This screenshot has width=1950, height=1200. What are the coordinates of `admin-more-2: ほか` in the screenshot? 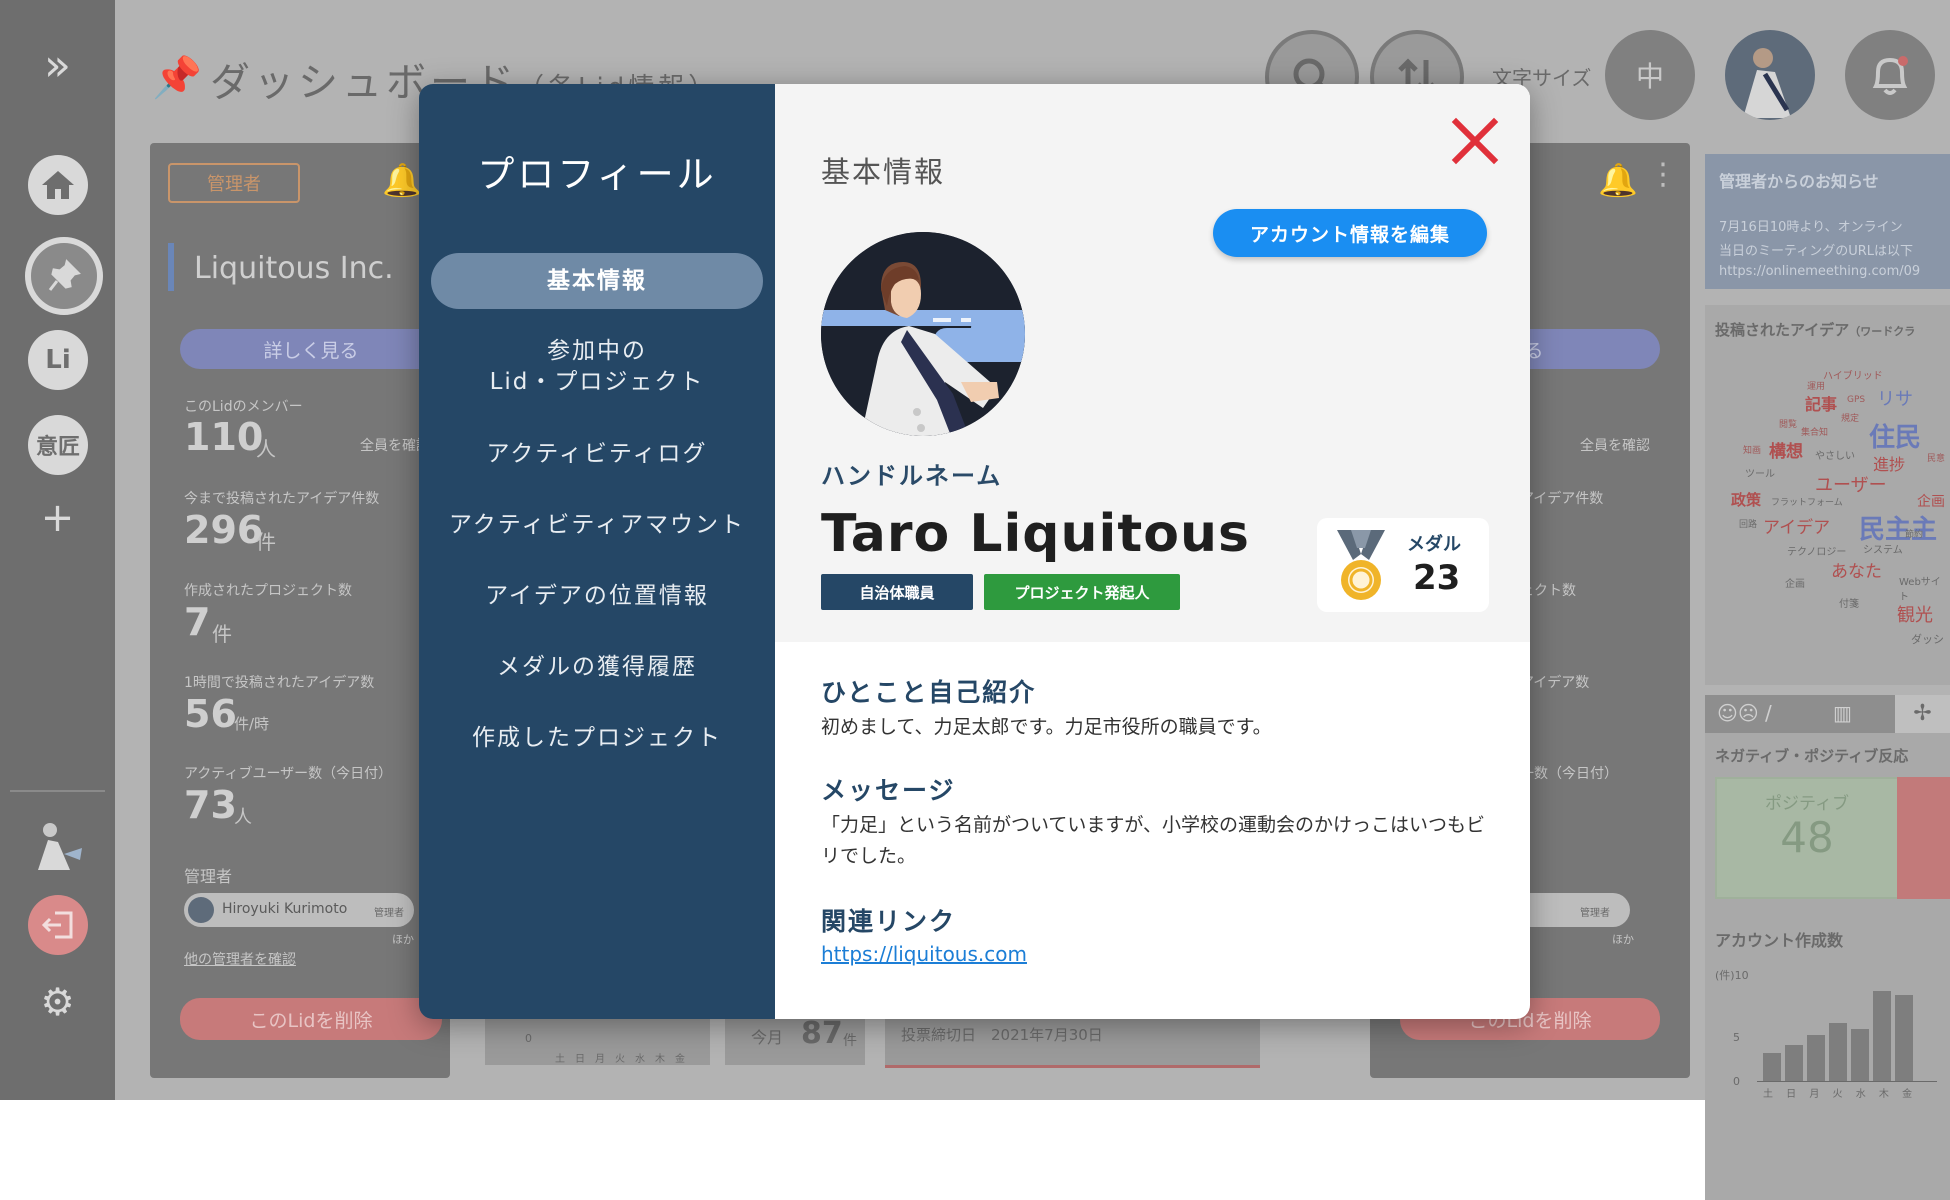 It's located at (1623, 939).